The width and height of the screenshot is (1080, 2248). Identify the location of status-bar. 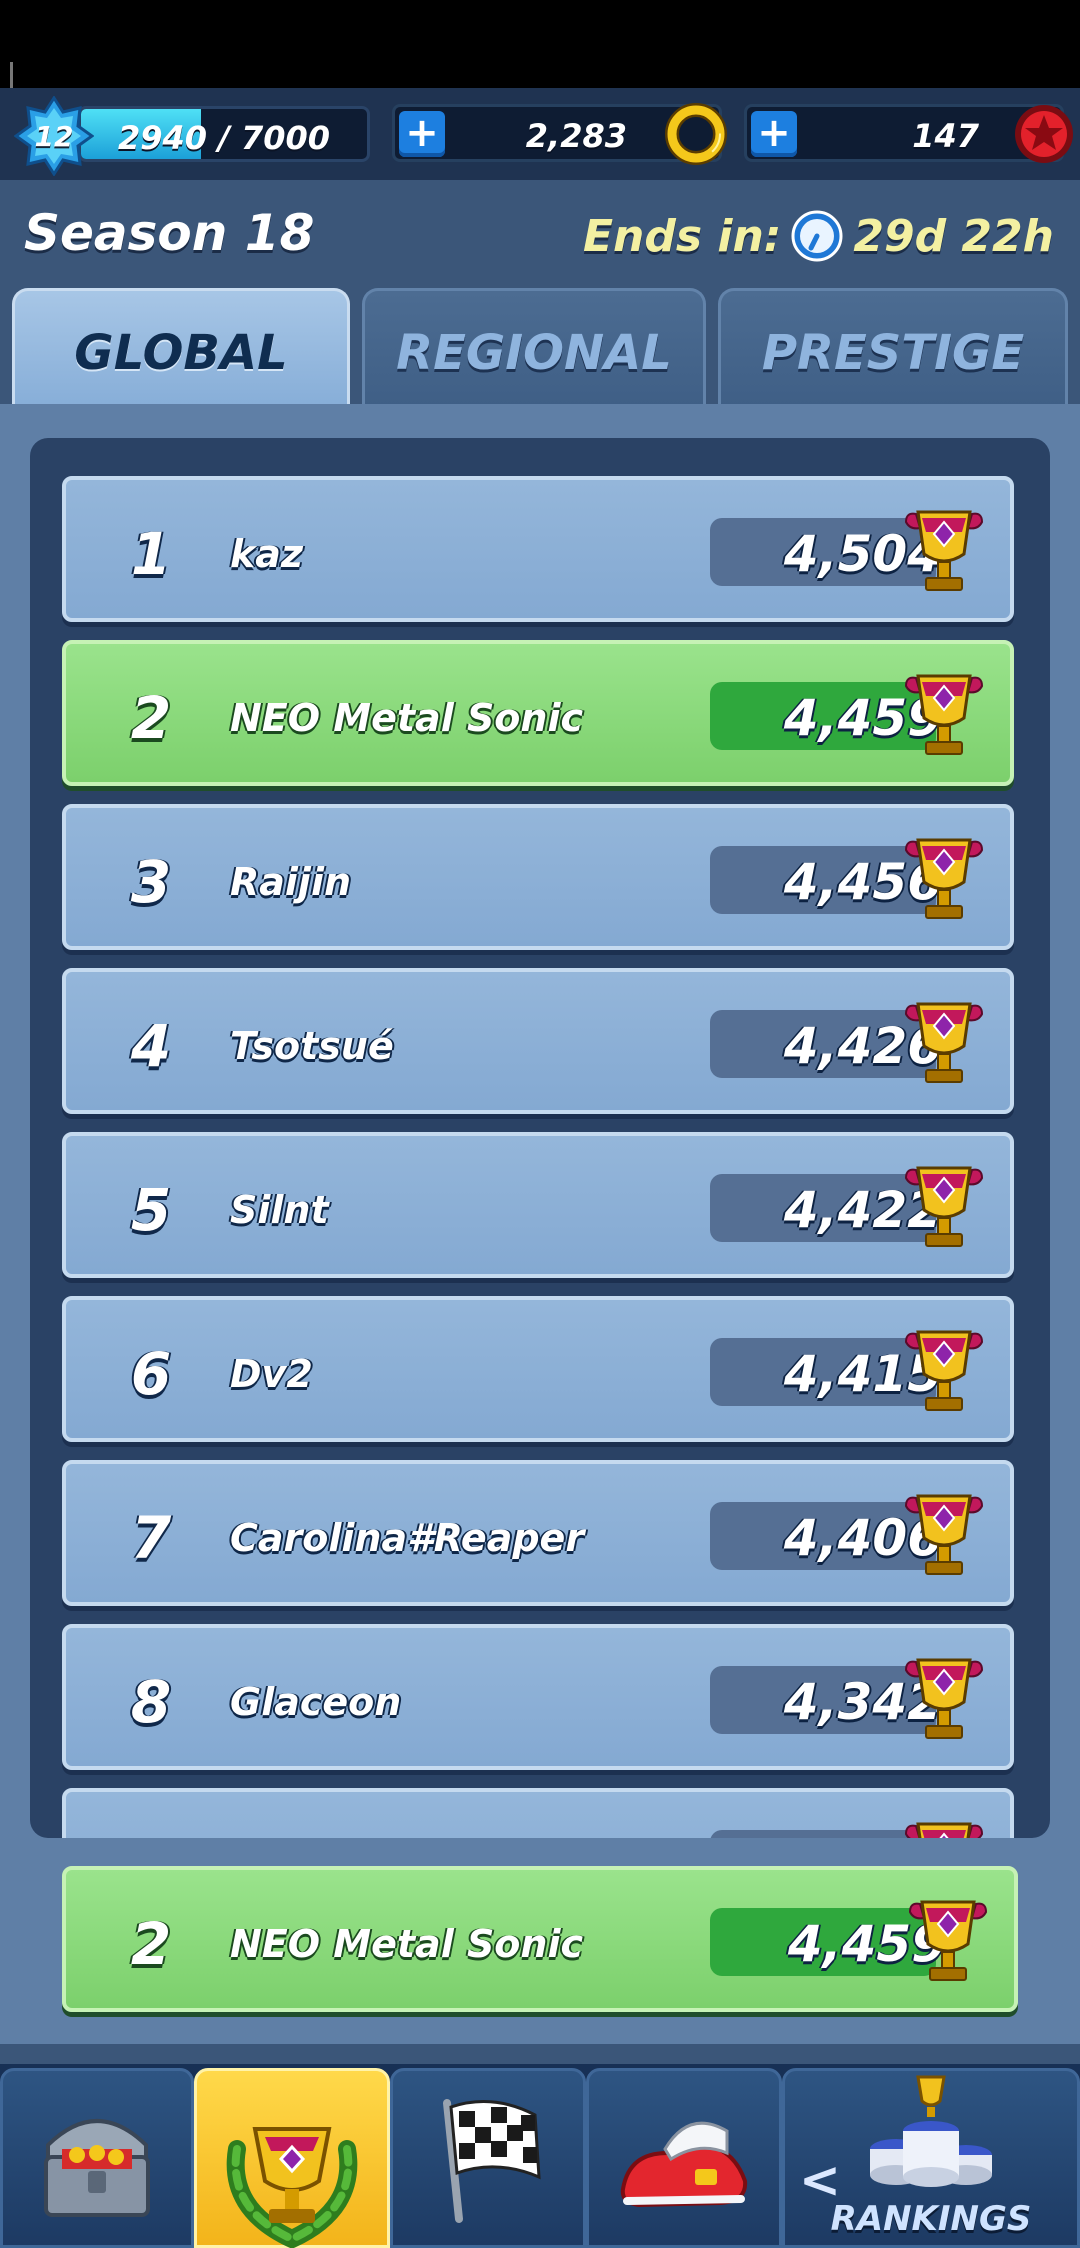
(540, 61).